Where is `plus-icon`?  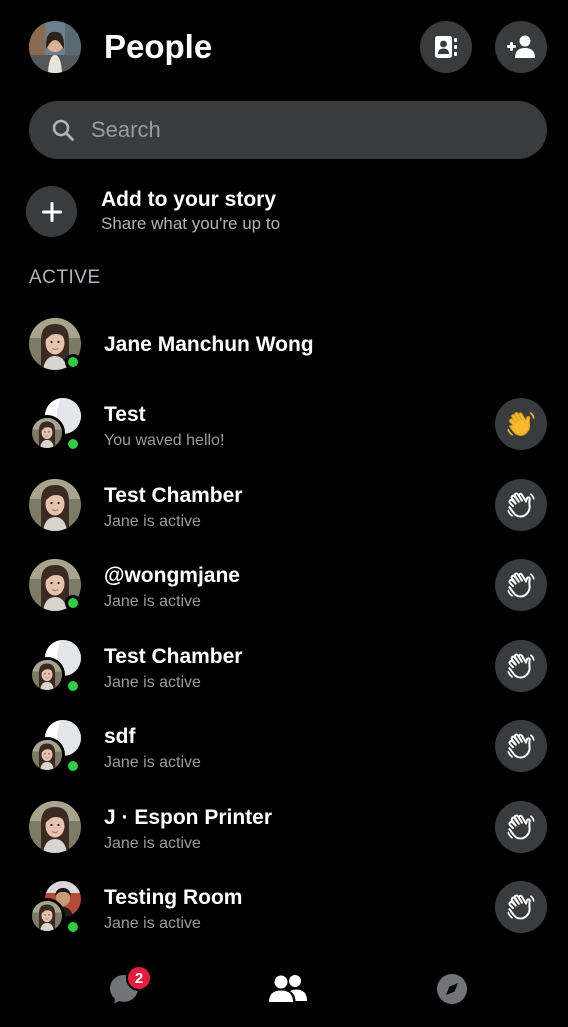
plus-icon is located at coordinates (51, 211).